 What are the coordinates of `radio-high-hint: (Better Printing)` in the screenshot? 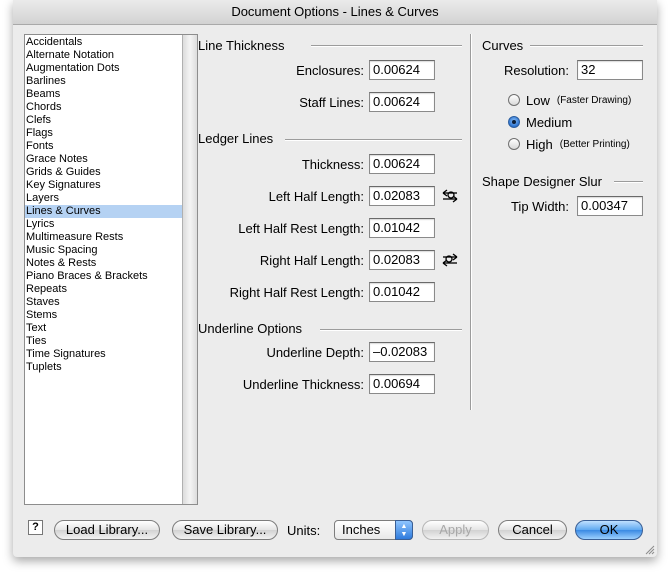 It's located at (594, 144).